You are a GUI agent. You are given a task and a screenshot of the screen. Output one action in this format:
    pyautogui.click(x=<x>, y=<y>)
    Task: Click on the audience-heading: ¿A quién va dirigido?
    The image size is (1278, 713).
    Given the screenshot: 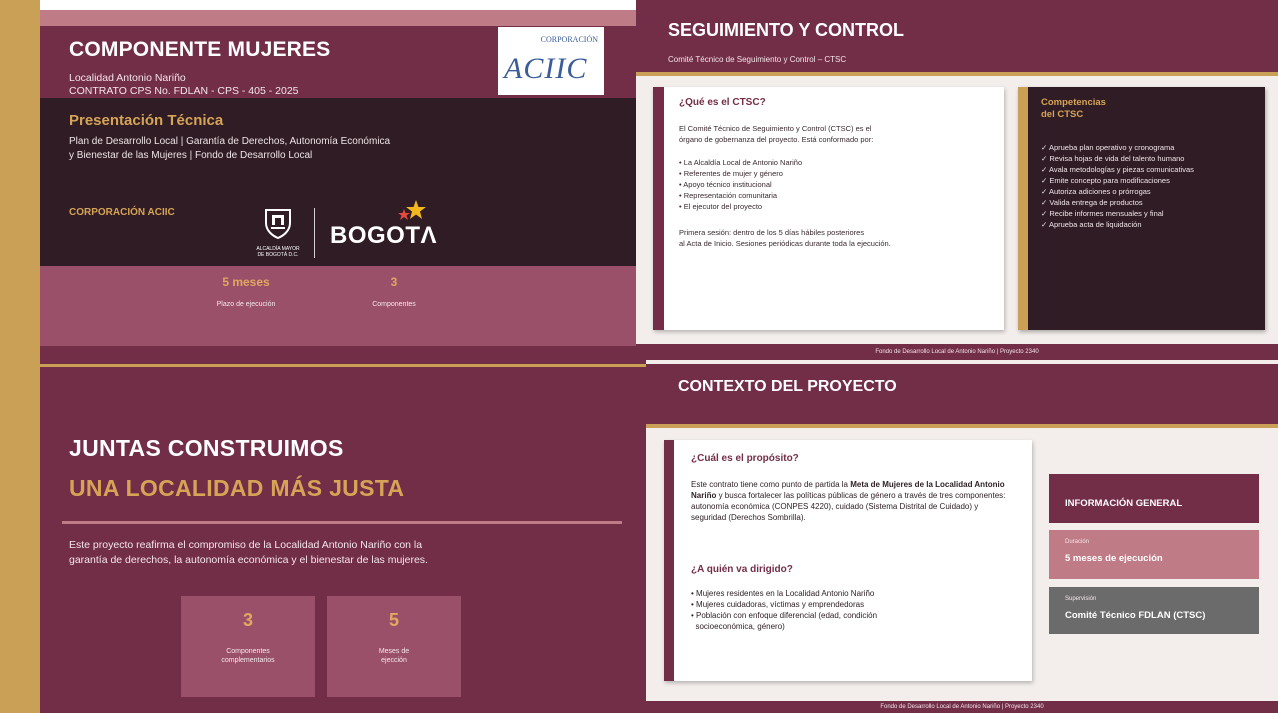 What is the action you would take?
    pyautogui.click(x=742, y=569)
    